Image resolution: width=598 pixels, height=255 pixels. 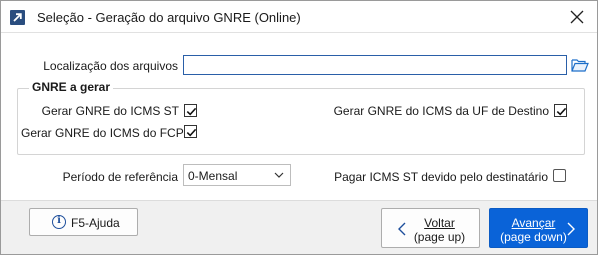 I want to click on next-button: Avançar (page down), so click(x=538, y=228).